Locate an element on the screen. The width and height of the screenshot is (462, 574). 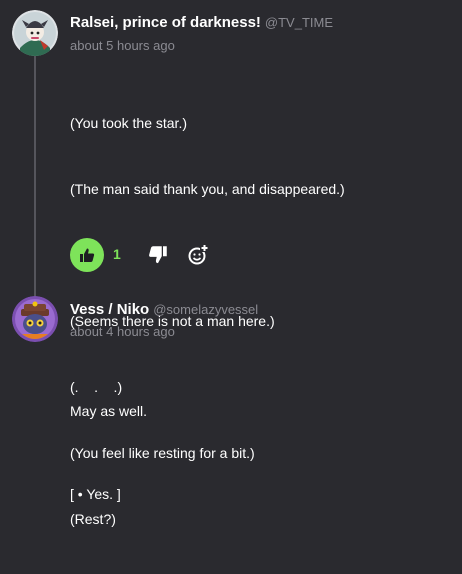
author-handle: @TV_TIME is located at coordinates (299, 22).